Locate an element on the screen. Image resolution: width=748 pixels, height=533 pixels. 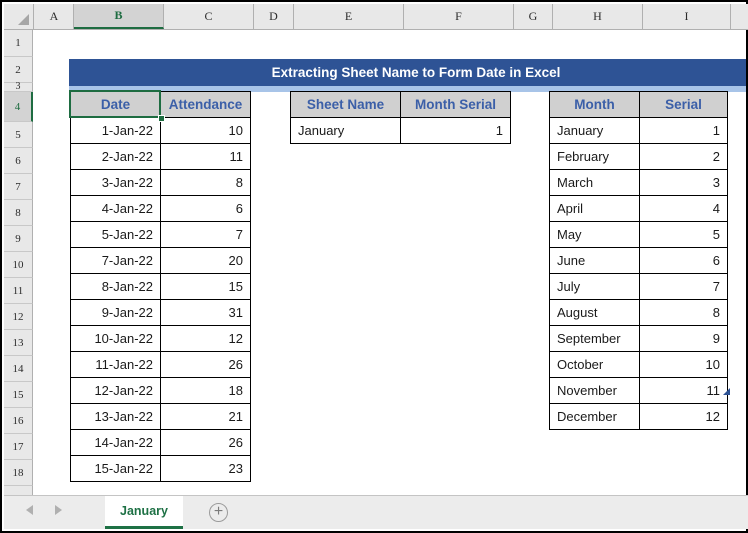
cell-month: December is located at coordinates (594, 416).